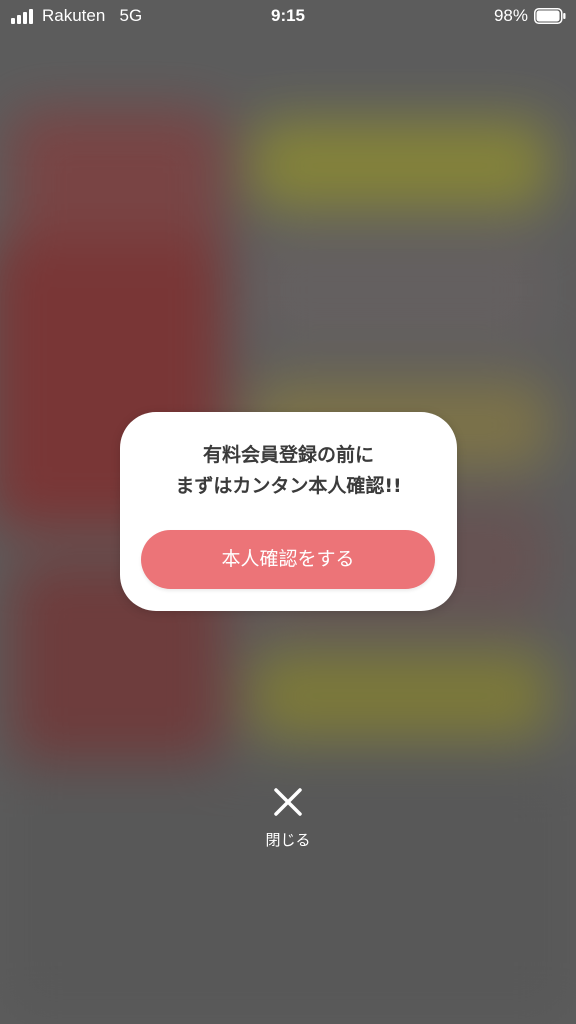 The image size is (576, 1024). What do you see at coordinates (288, 486) in the screenshot?
I see `dialog-message-line-2: まずはカンタン本人確認!!` at bounding box center [288, 486].